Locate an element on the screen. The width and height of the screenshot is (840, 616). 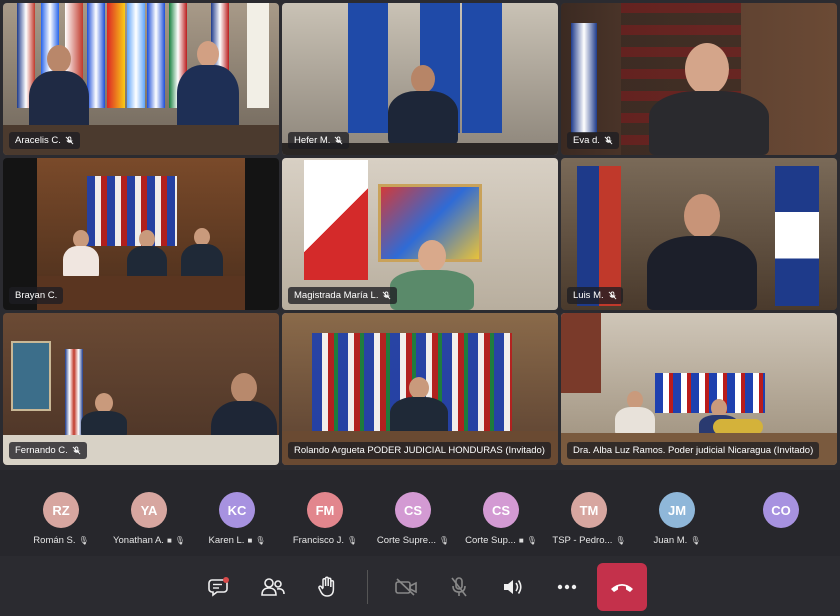
participant-card: CS Corte Sup... ■ 🎙︎ is located at coordinates (501, 516).